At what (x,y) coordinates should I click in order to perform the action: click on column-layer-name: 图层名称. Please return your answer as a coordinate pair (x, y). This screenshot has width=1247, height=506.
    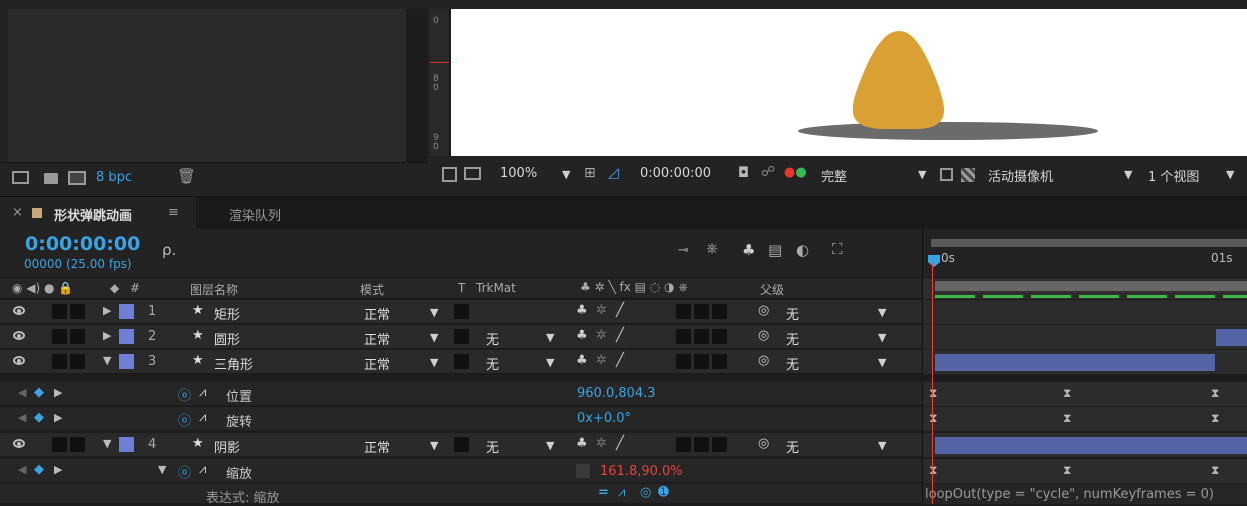
    Looking at the image, I should click on (214, 289).